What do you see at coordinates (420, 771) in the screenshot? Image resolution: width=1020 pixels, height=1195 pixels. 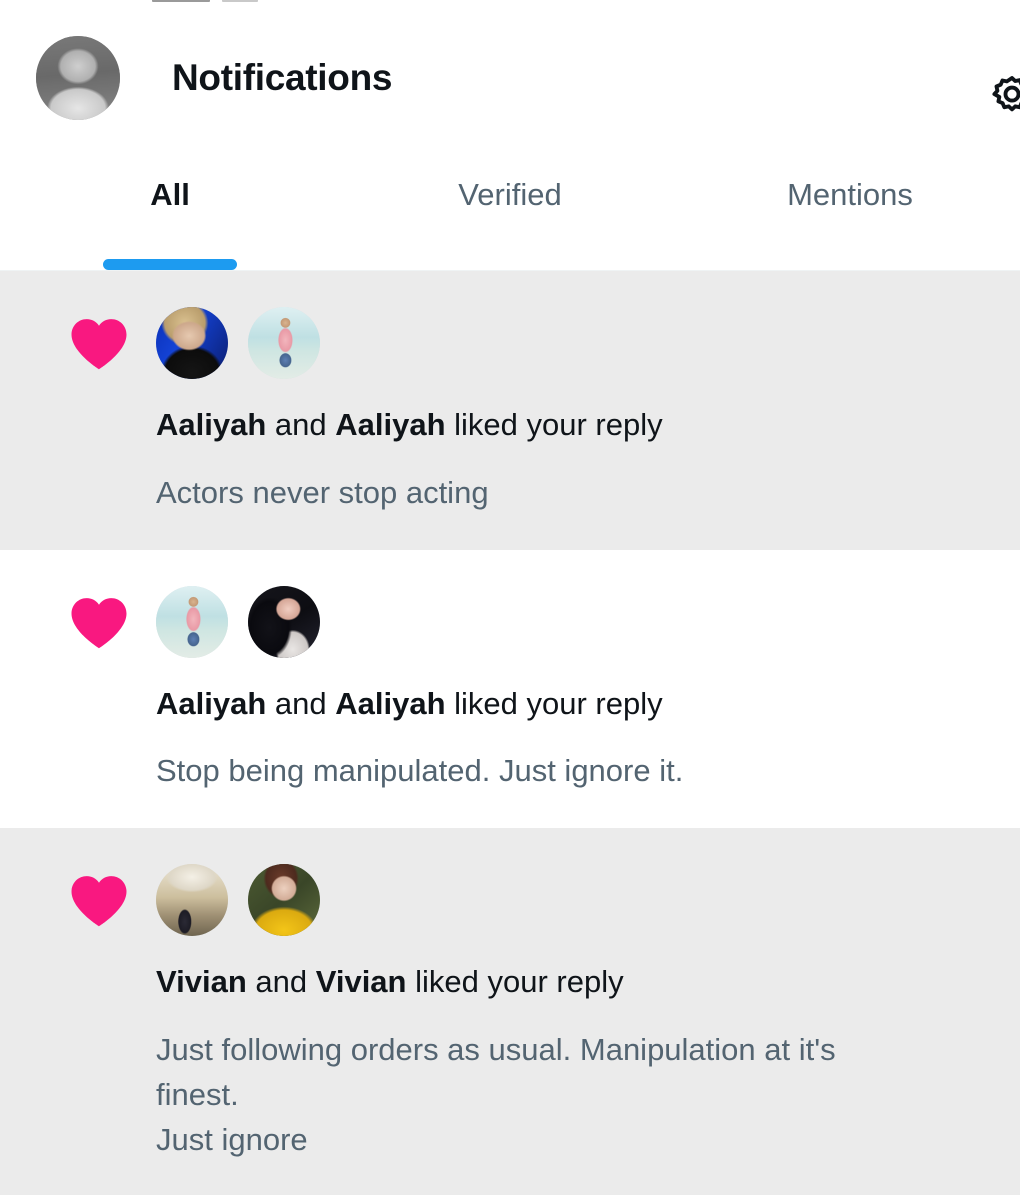 I see `notification-body: Stop being manipulated. Just ignore it.` at bounding box center [420, 771].